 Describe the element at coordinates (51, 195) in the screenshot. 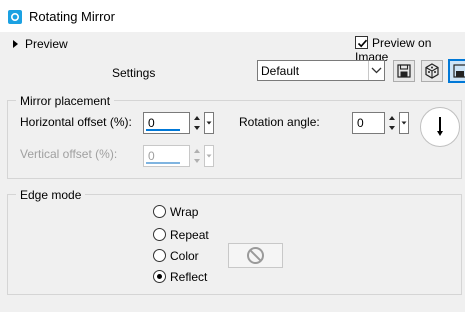

I see `edge-mode-title: Edge mode` at that location.